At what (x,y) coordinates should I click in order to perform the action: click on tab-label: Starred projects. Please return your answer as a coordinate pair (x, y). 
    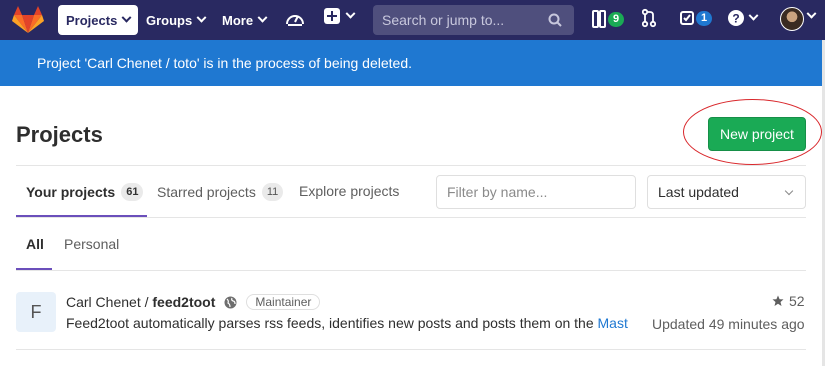
    Looking at the image, I should click on (206, 192).